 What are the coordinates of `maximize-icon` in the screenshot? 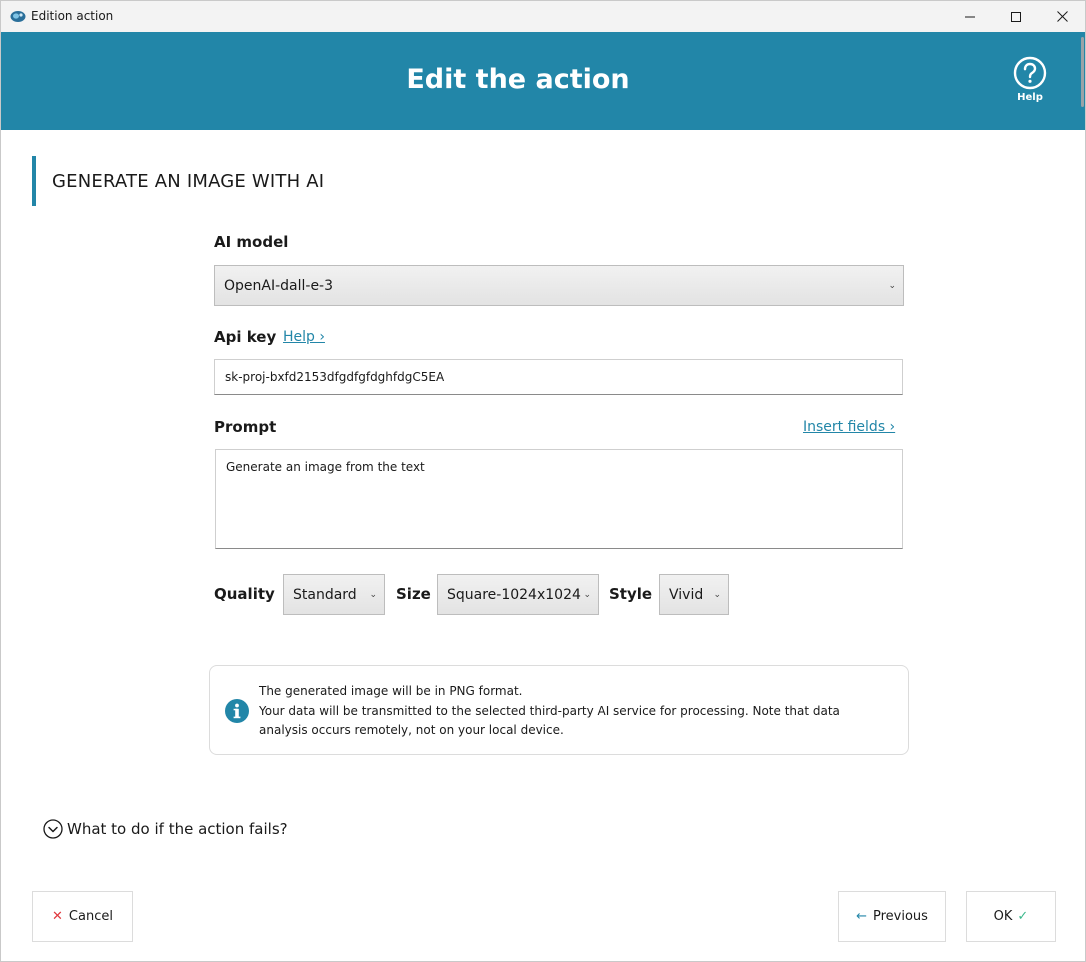 It's located at (1016, 16).